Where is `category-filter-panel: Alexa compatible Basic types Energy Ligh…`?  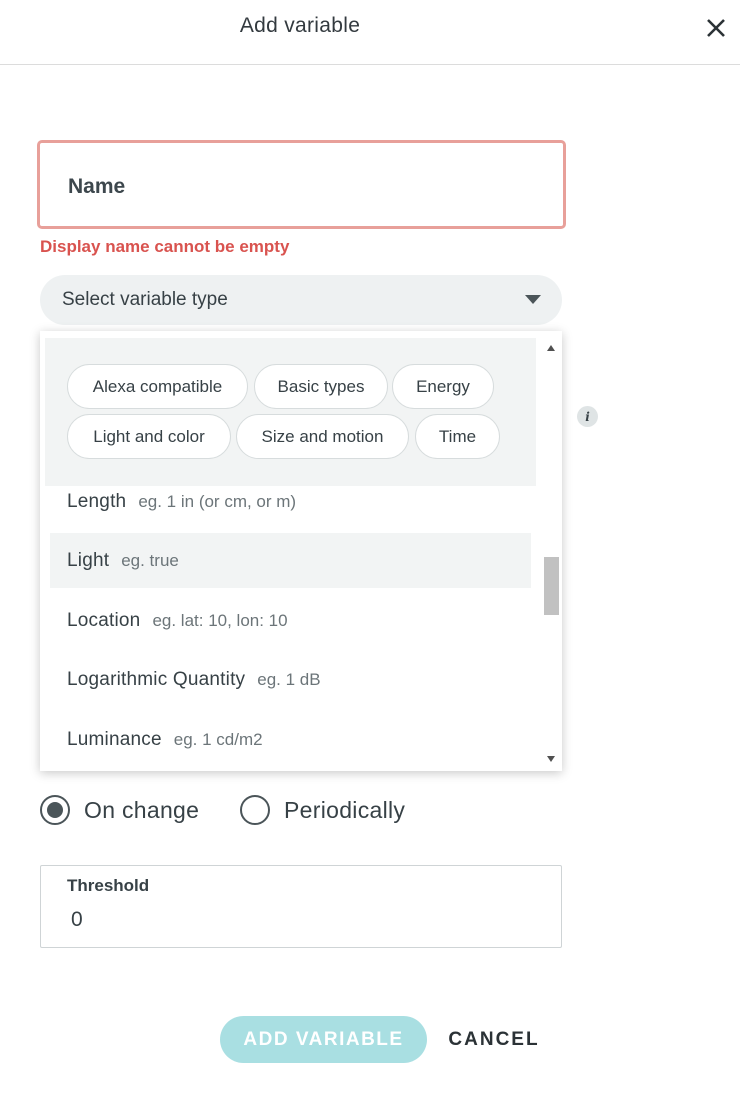
category-filter-panel: Alexa compatible Basic types Energy Ligh… is located at coordinates (290, 412).